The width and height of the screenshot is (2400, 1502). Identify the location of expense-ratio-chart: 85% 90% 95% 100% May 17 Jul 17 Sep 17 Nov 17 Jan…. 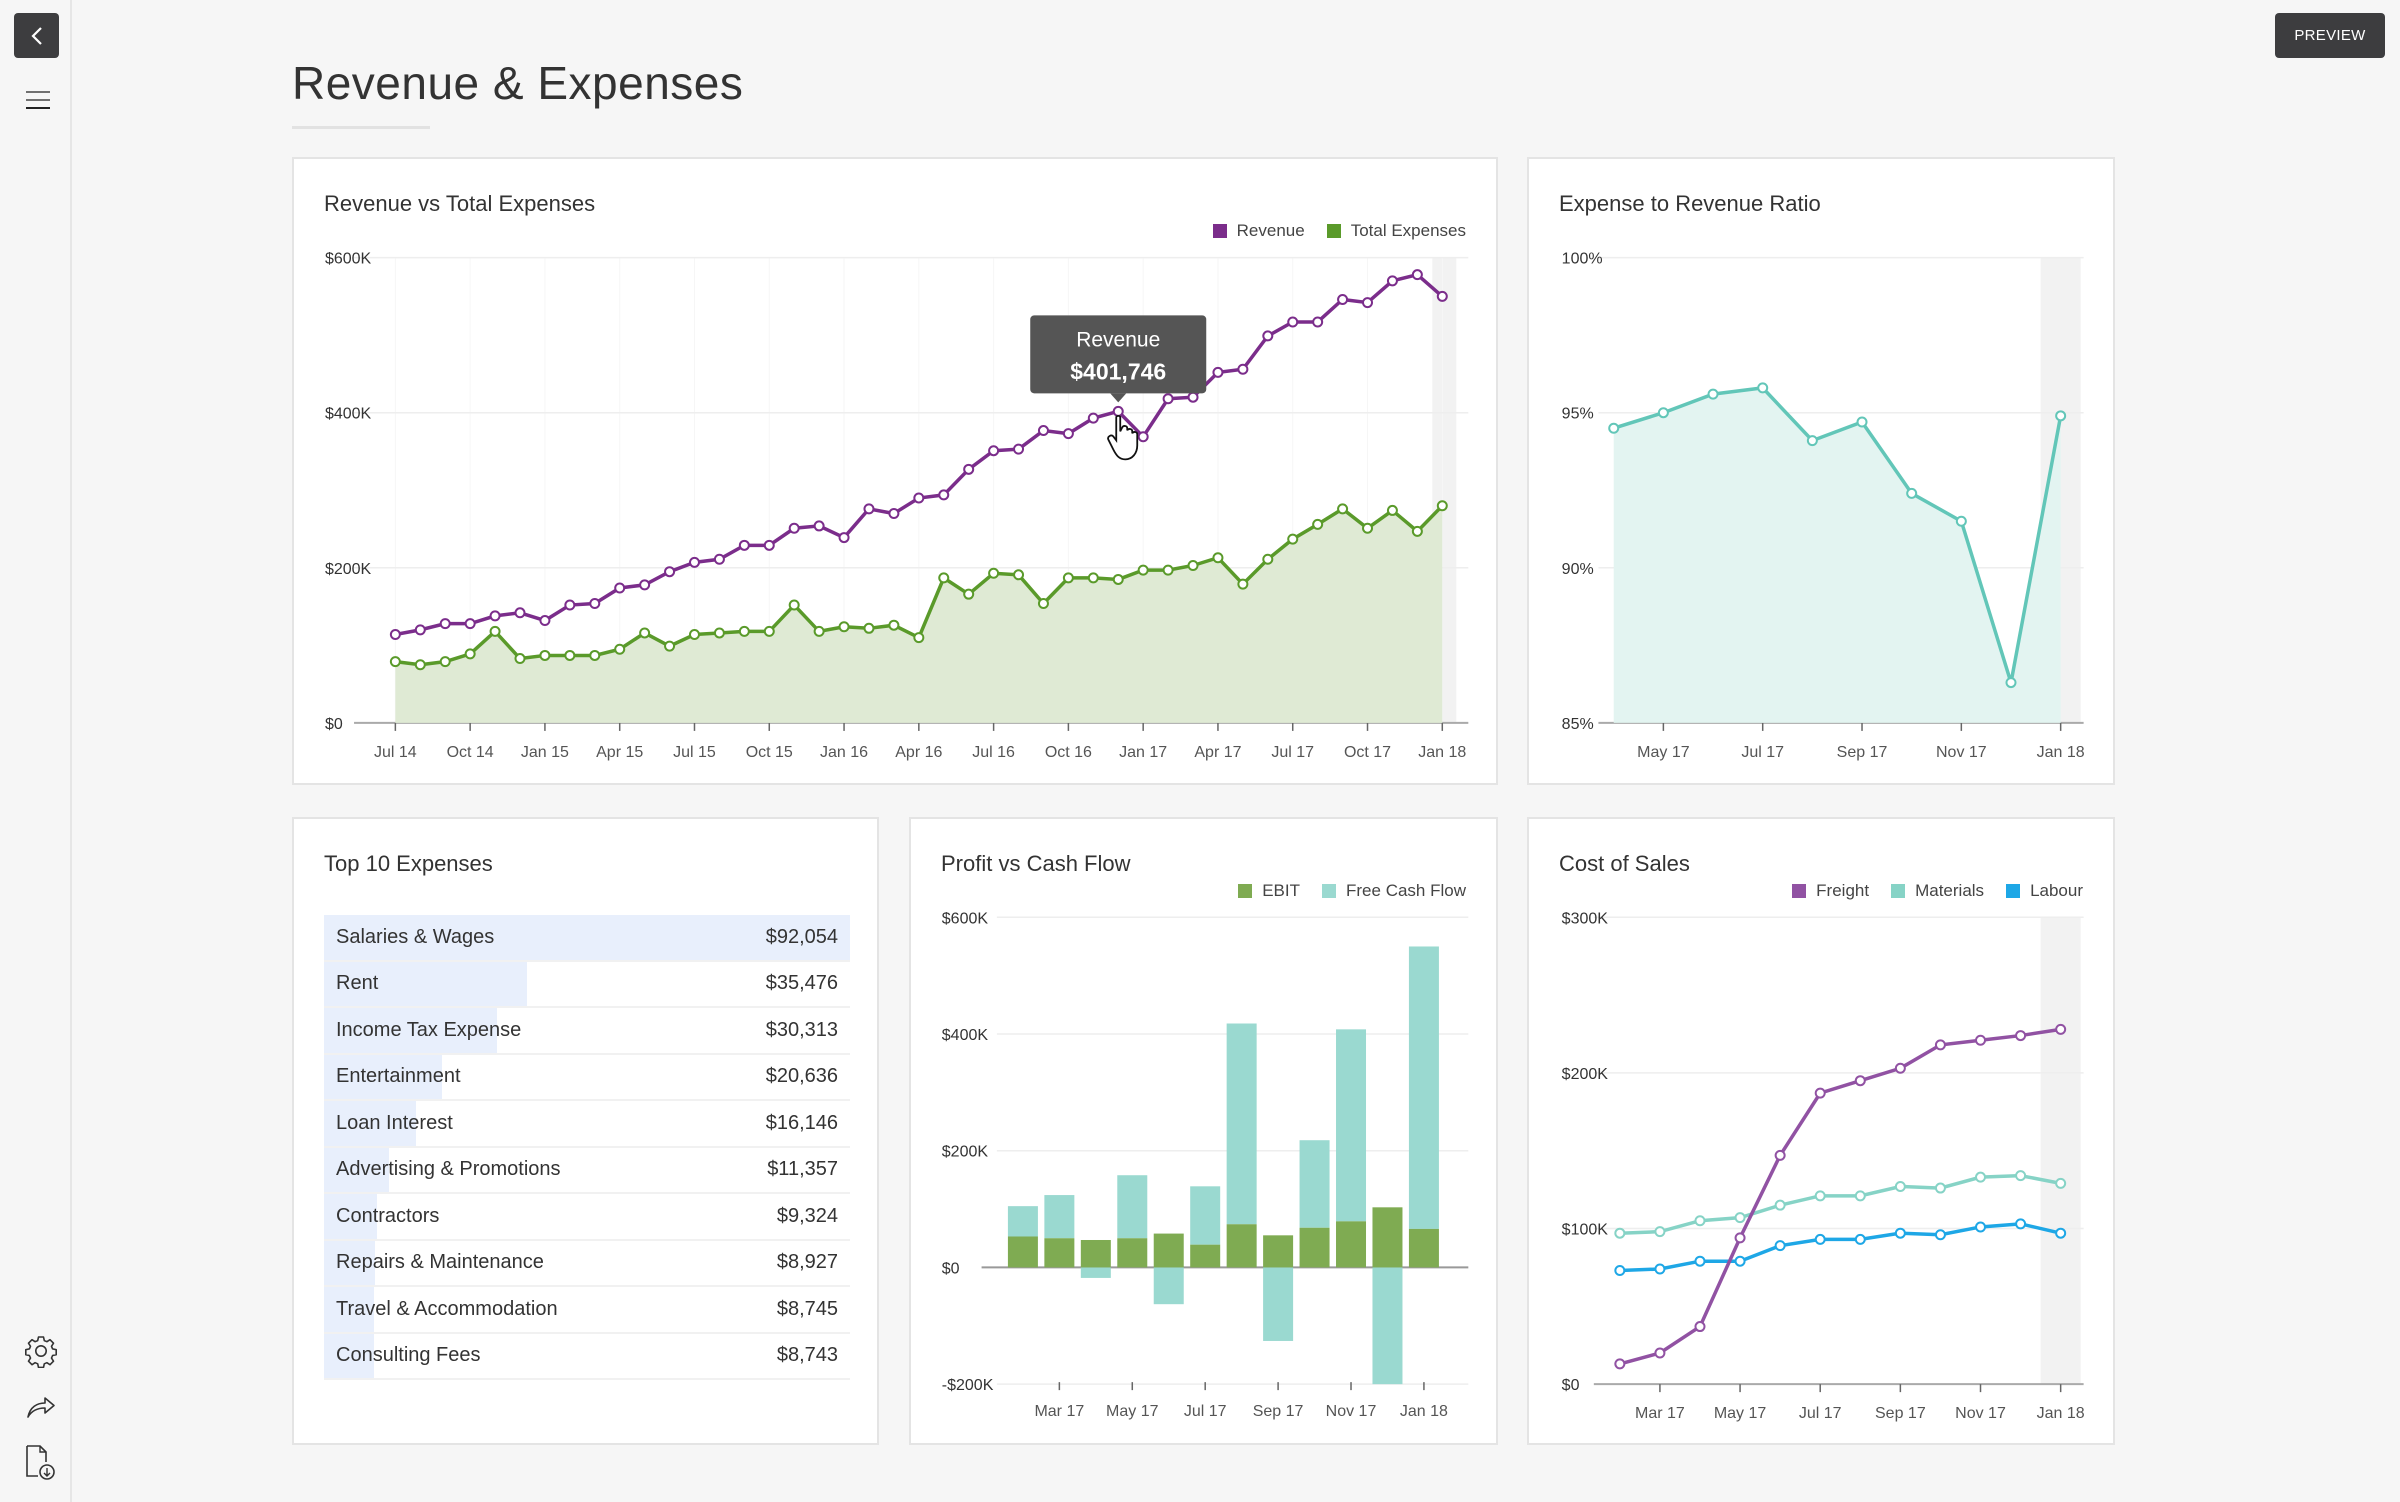
(1823, 473).